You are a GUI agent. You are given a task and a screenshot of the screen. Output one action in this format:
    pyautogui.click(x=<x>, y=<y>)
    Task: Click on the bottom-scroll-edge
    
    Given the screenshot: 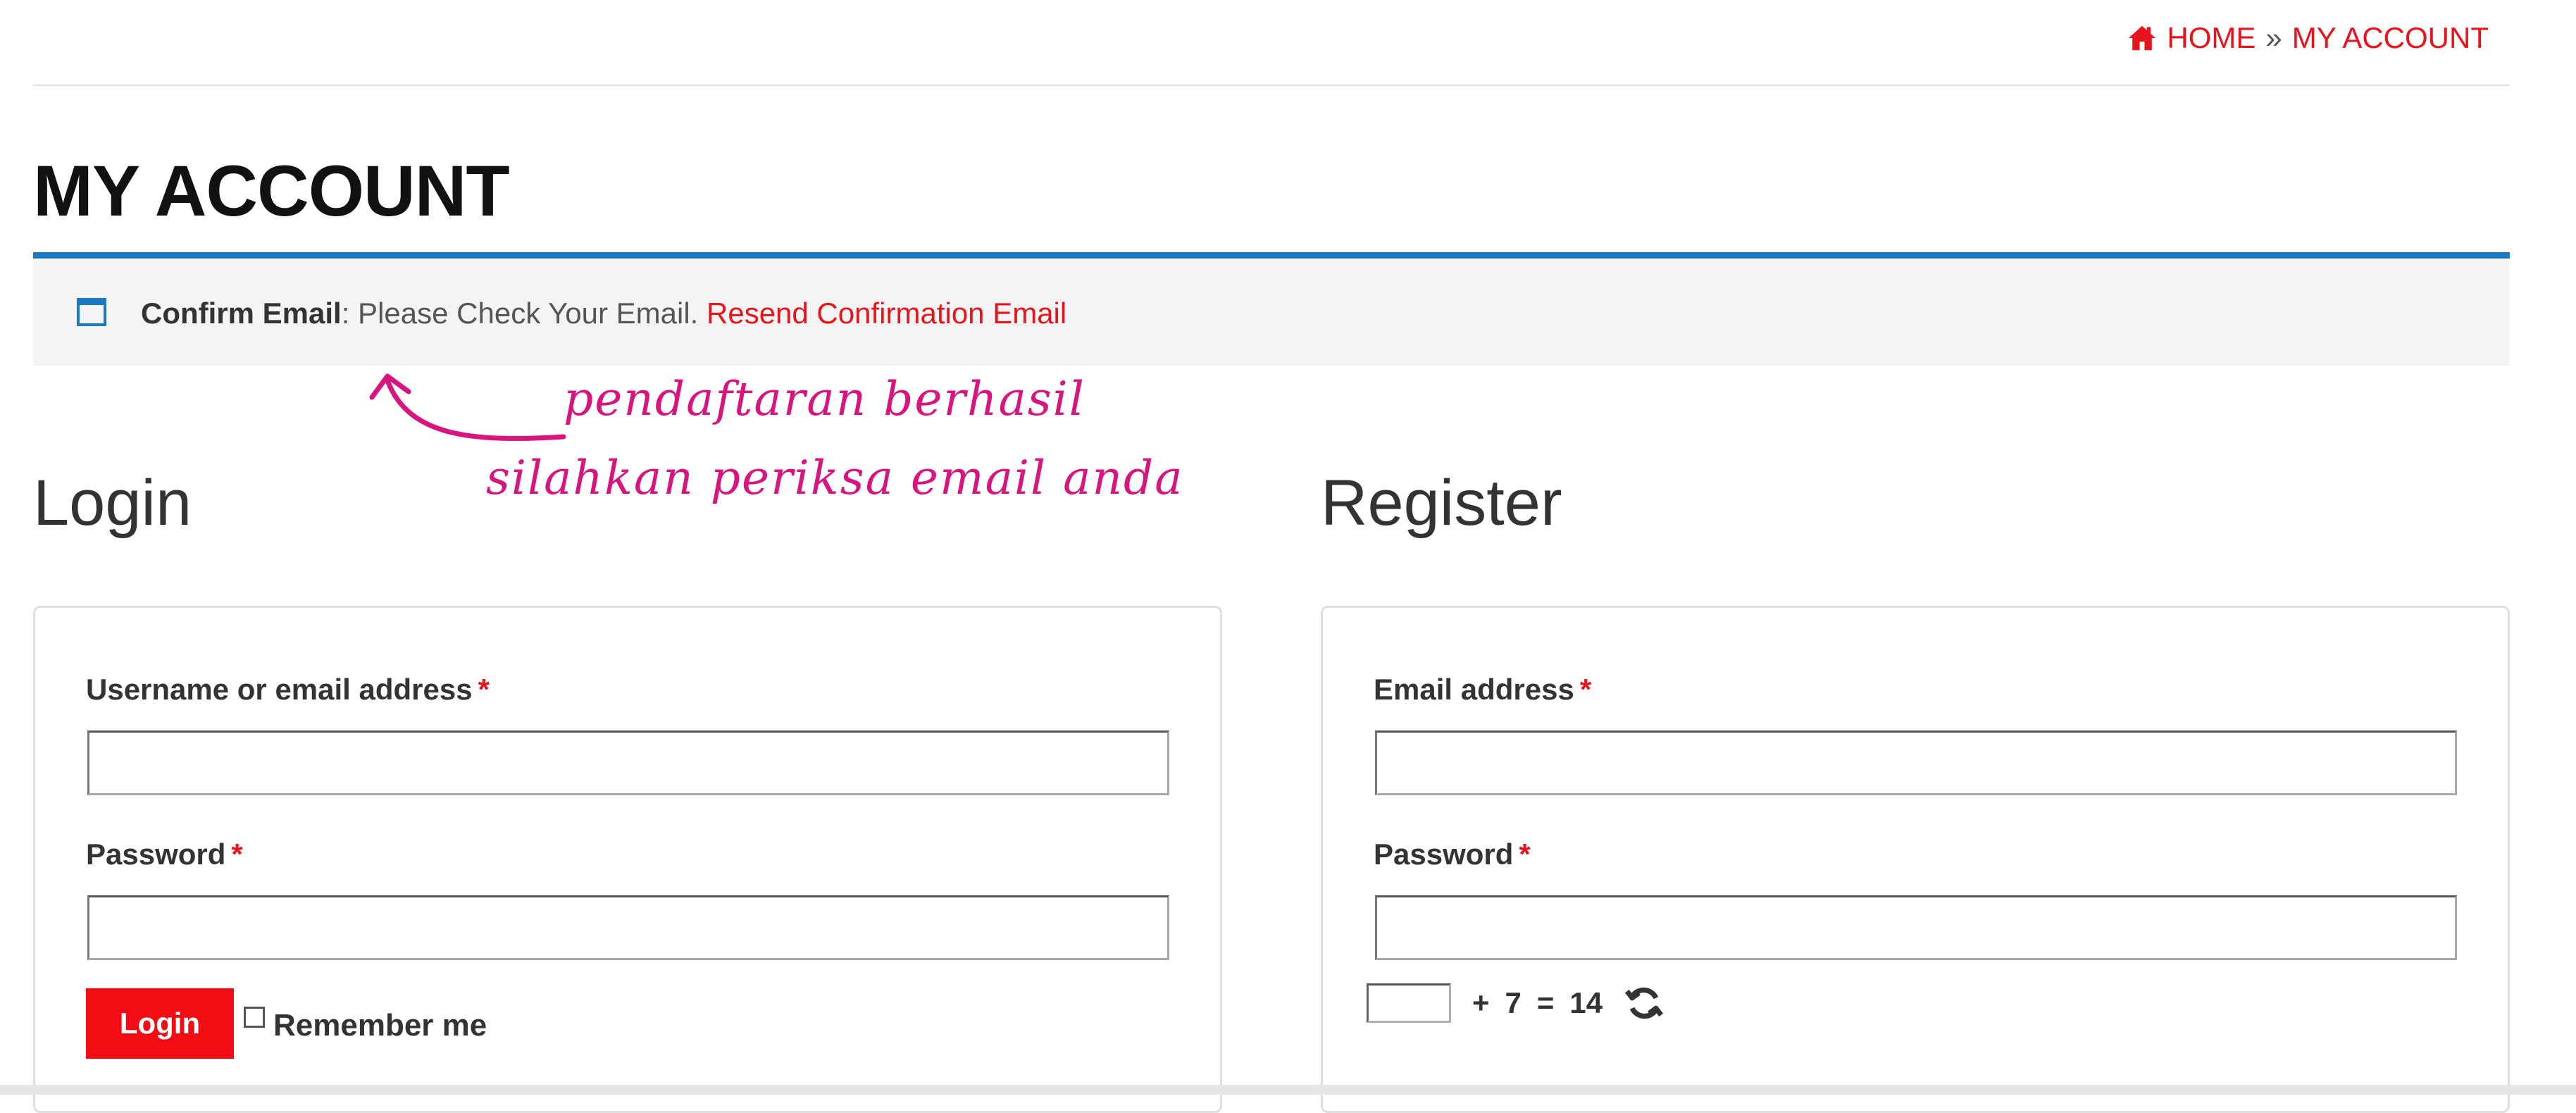 What is the action you would take?
    pyautogui.click(x=1288, y=1090)
    